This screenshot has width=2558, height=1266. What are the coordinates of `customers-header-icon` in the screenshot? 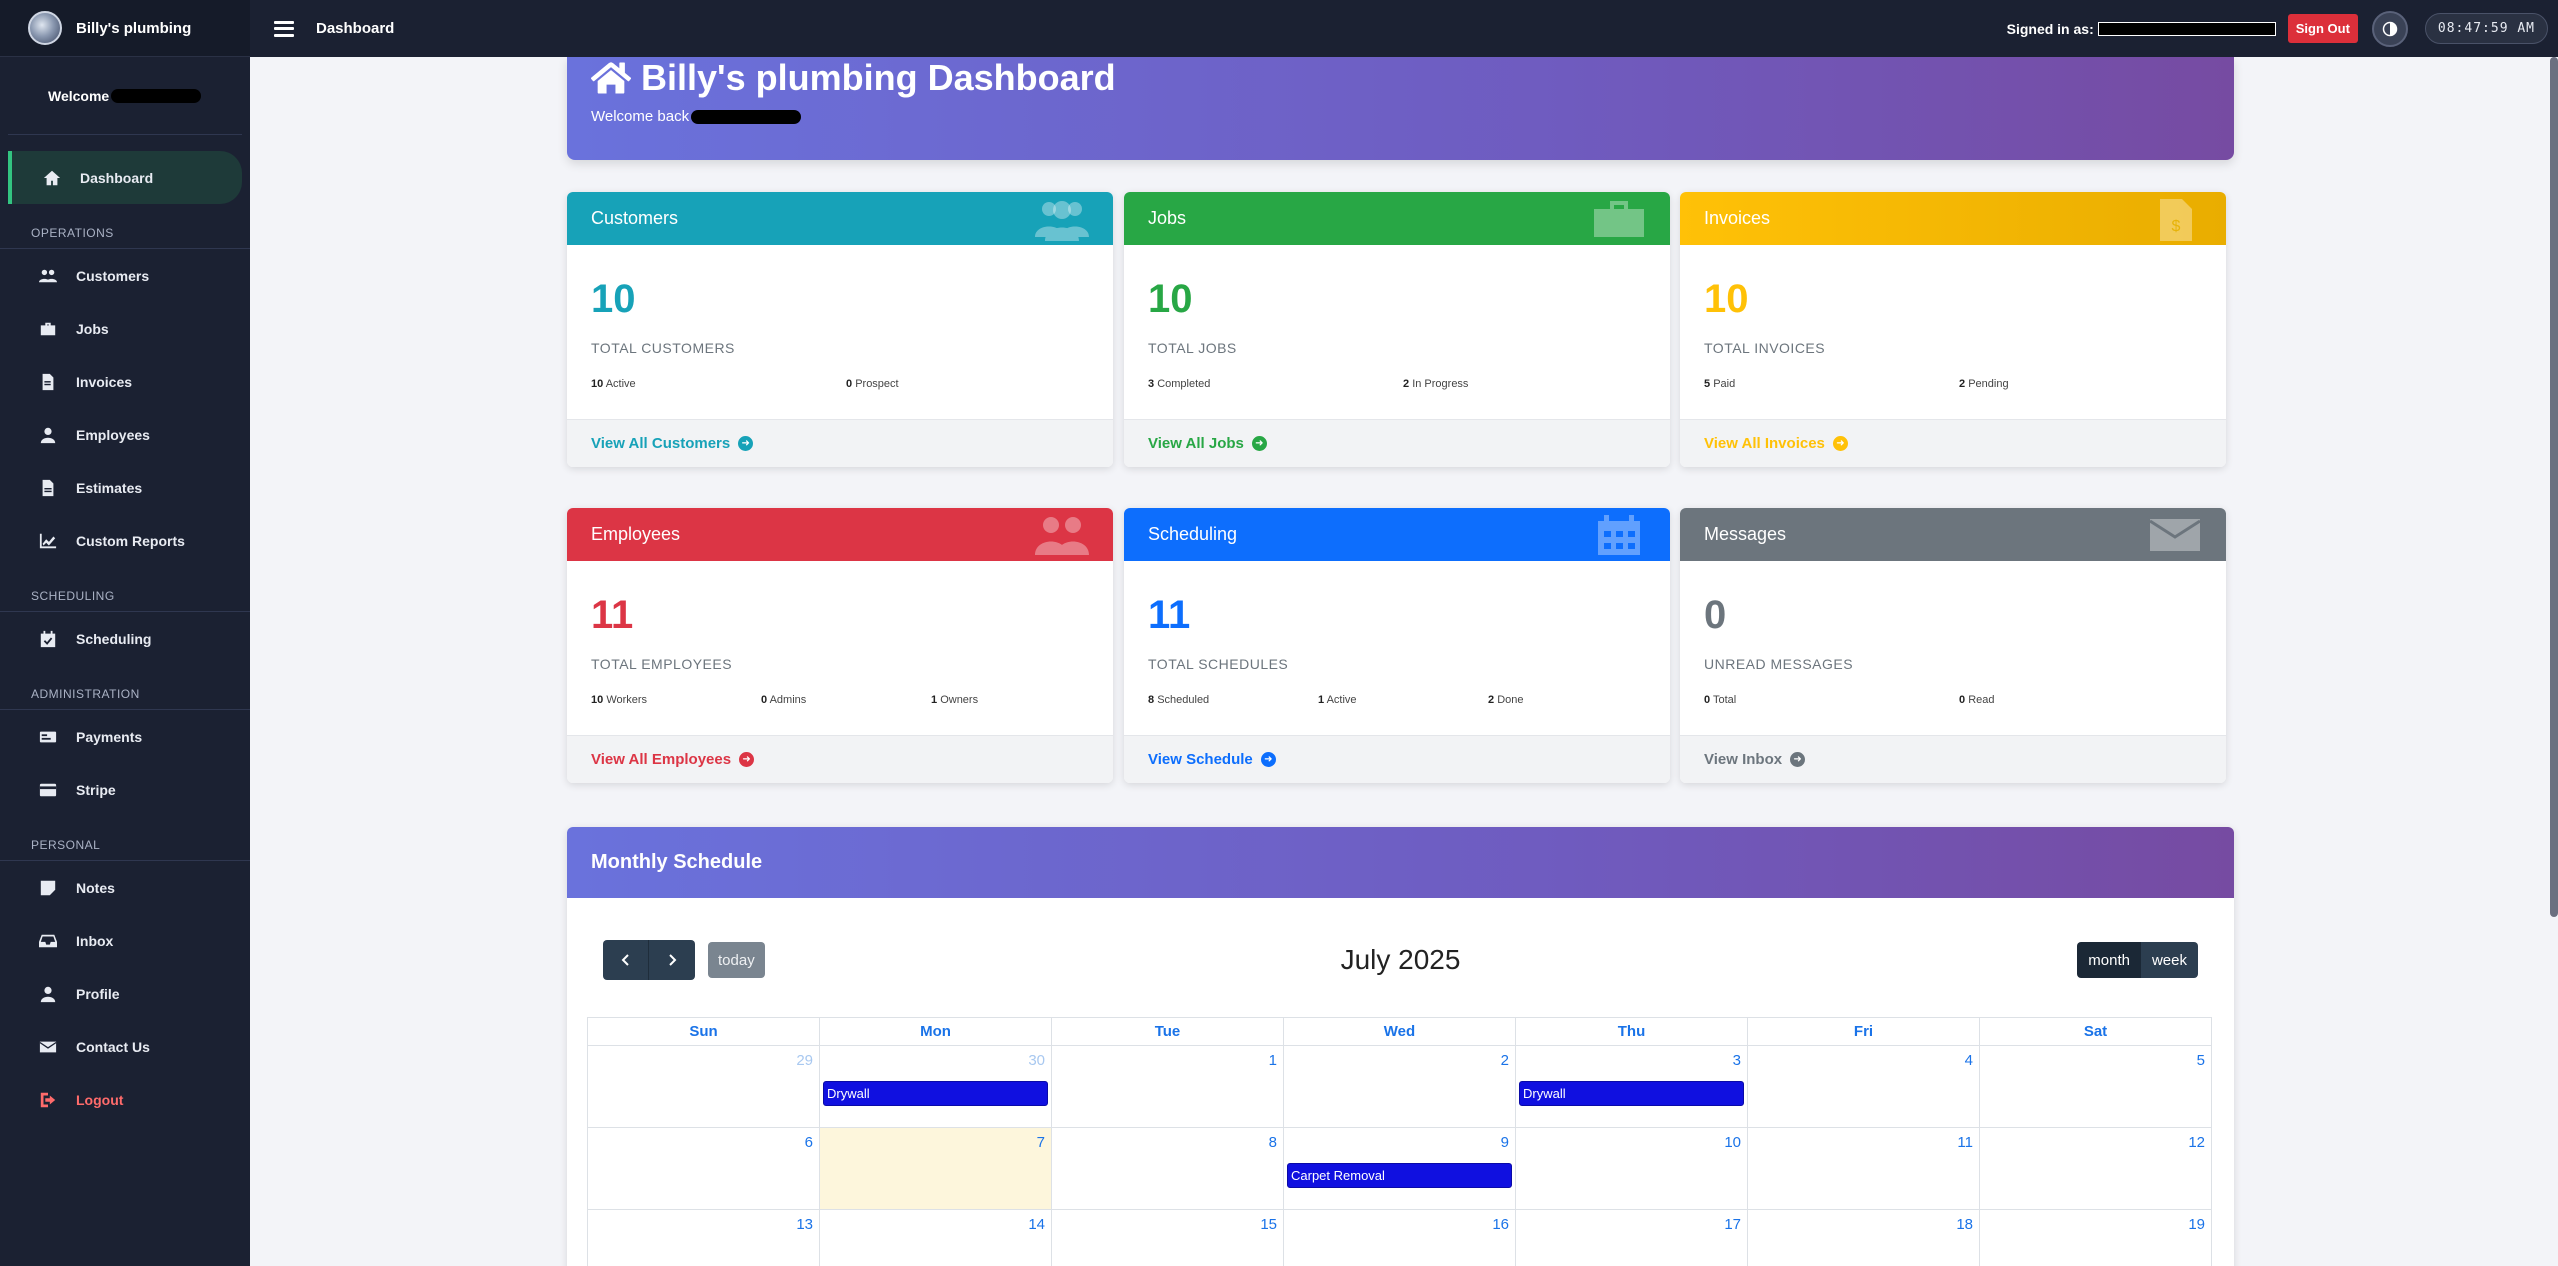 It's located at (1062, 219).